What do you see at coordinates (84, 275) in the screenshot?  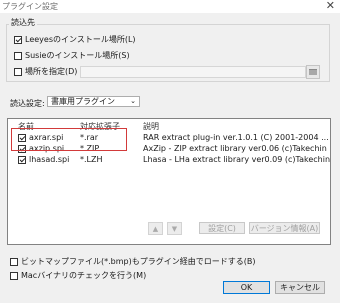 I see `mac-binary-check-label: Macバイナリのチェックを行う(M)` at bounding box center [84, 275].